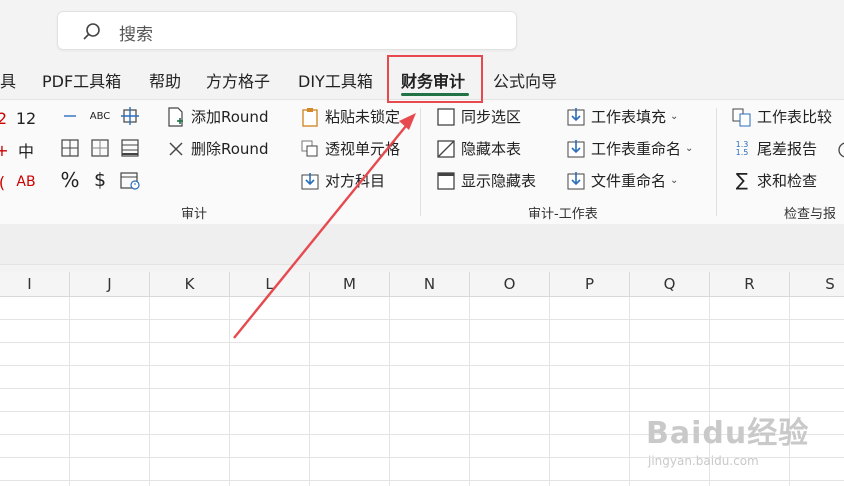  I want to click on sync-selection-button: 同步选区, so click(478, 116).